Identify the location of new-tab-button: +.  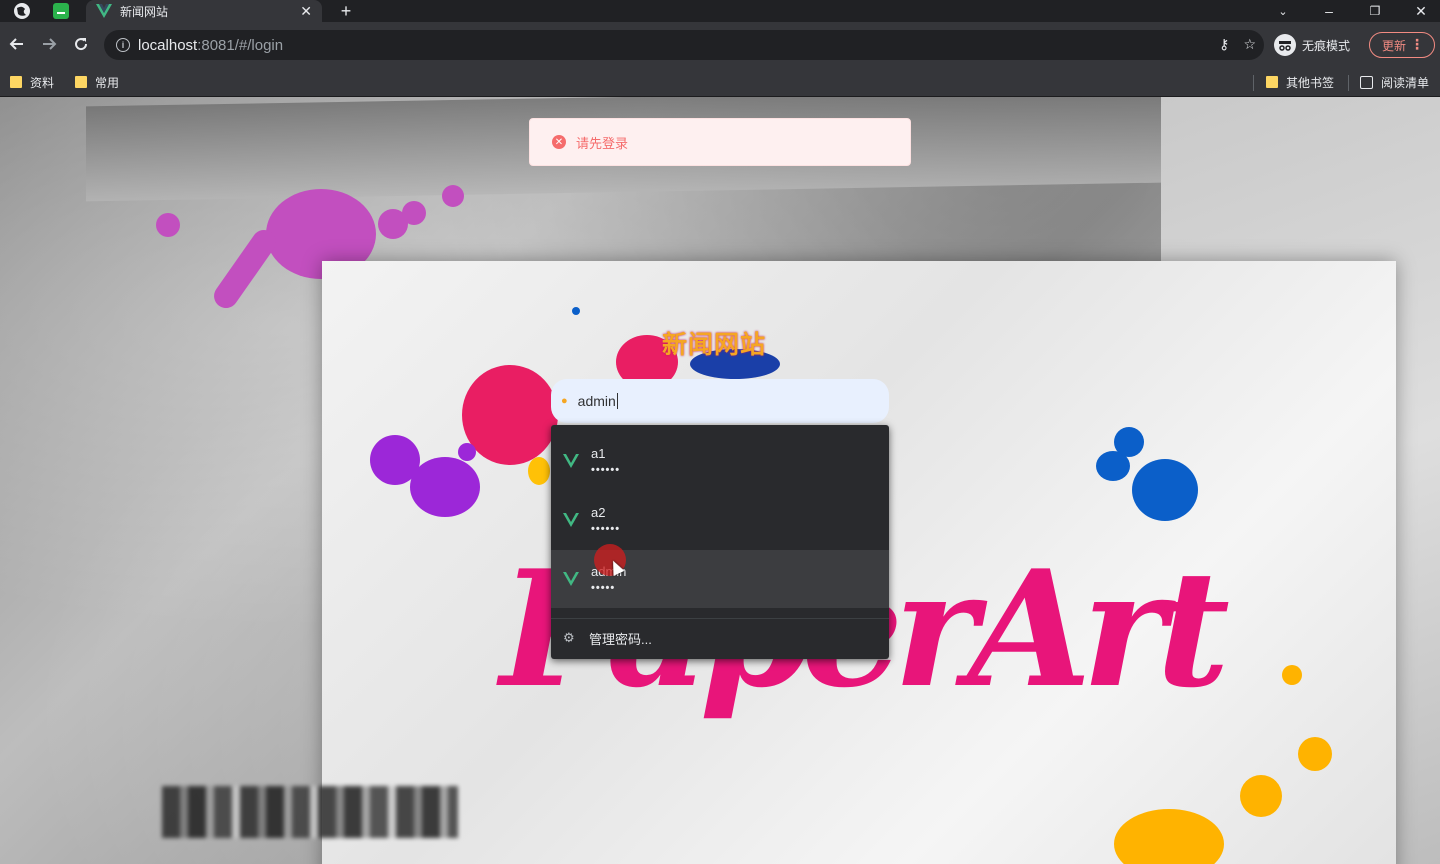
(346, 11).